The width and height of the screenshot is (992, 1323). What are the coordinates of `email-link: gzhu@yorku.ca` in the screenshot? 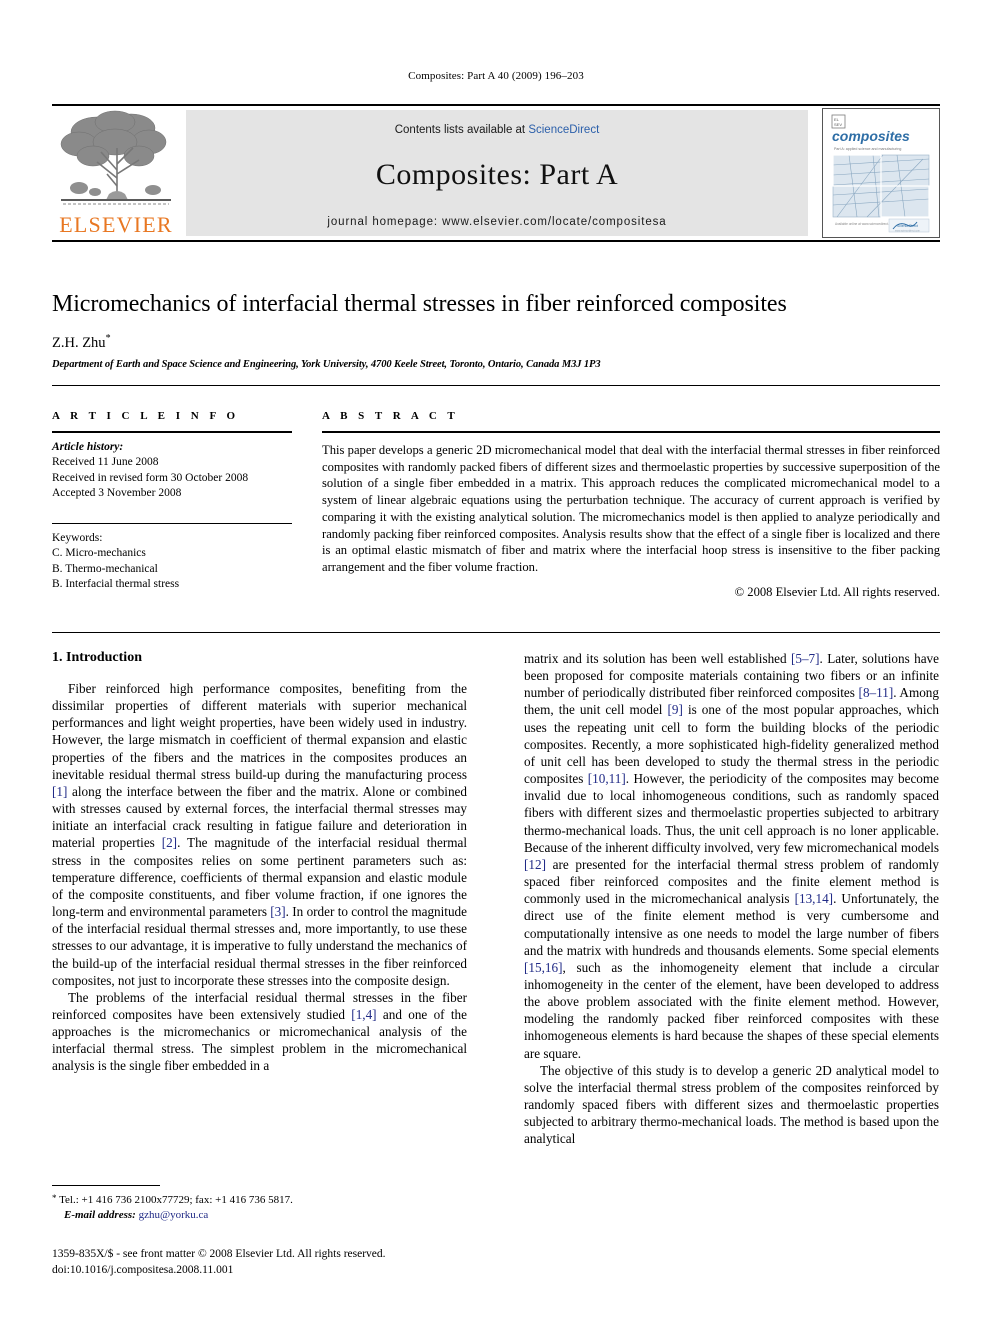 It's located at (174, 1215).